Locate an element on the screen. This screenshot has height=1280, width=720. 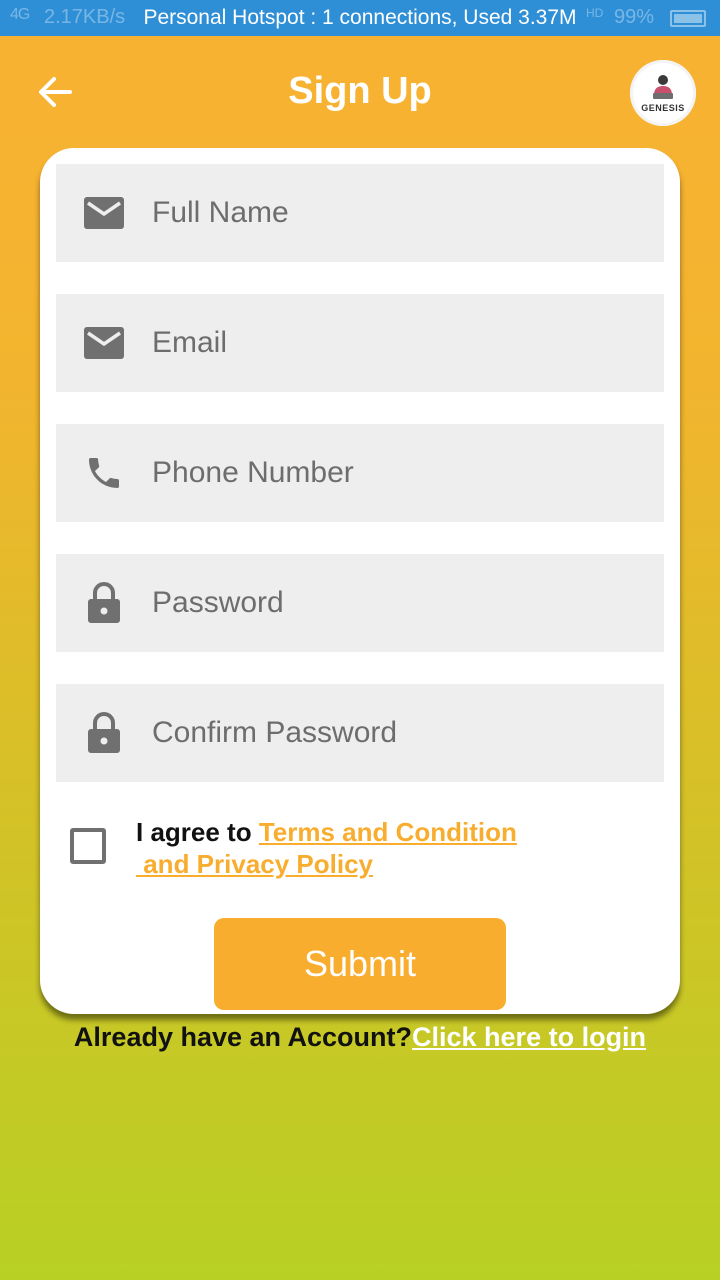
privacy-policy-link: and Privacy Policy is located at coordinates (254, 864).